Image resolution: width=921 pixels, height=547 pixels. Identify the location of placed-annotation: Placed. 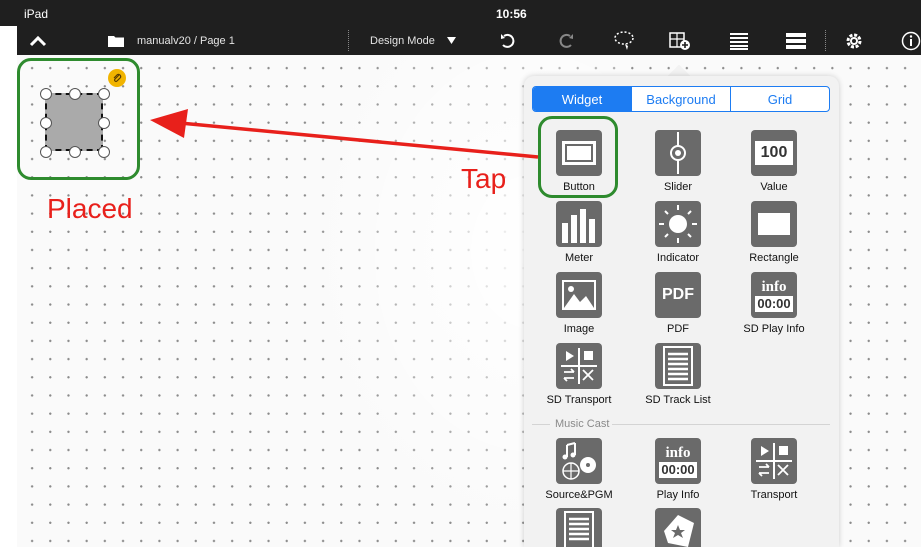
(90, 208).